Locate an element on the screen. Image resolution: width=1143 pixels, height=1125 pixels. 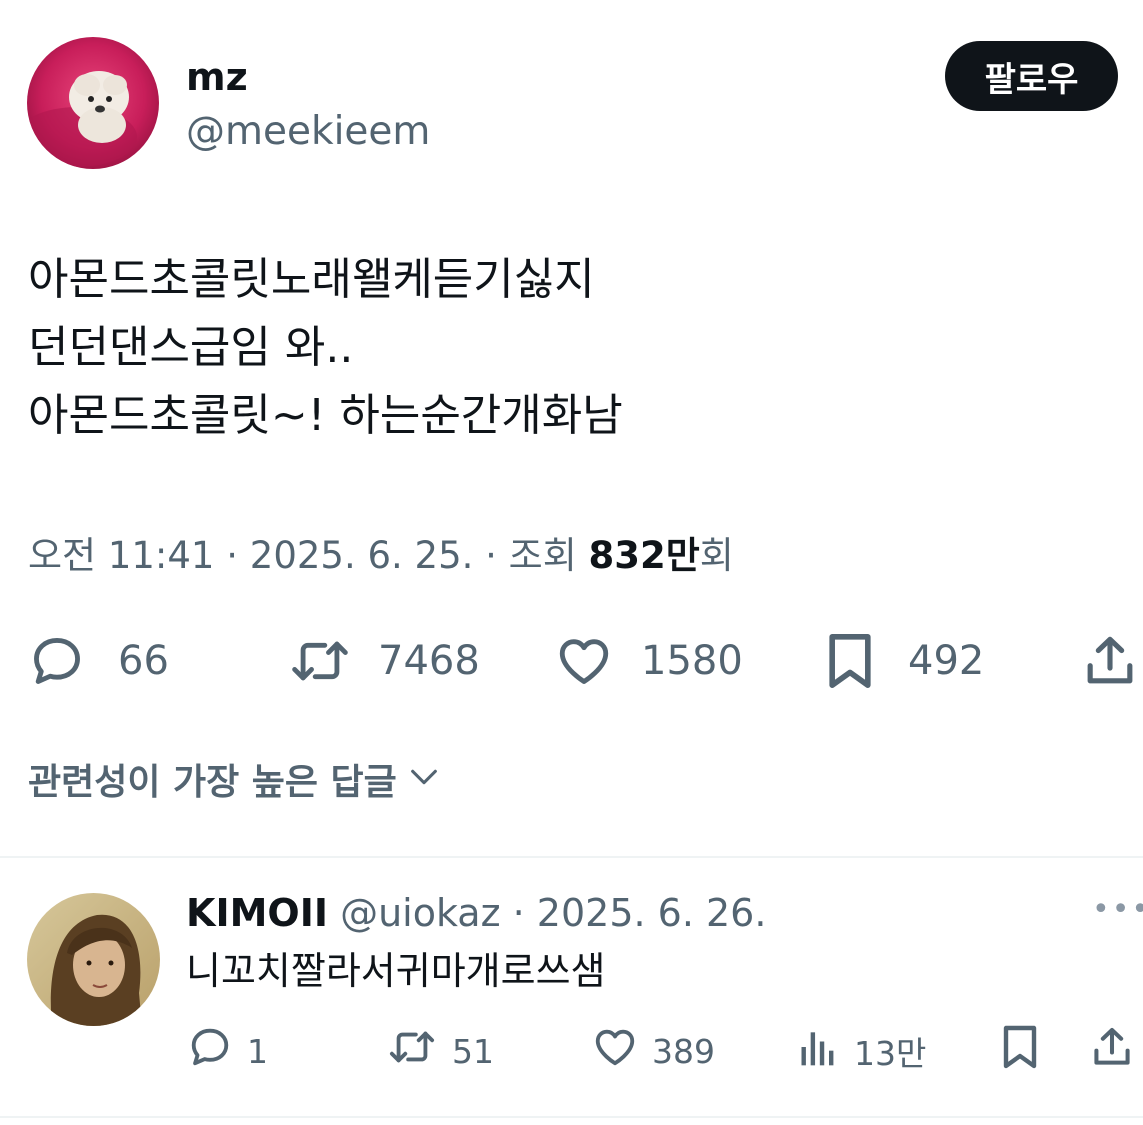
tweet-line: 아몬드초콜릿노래왤케듣기싫지 is located at coordinates (311, 279).